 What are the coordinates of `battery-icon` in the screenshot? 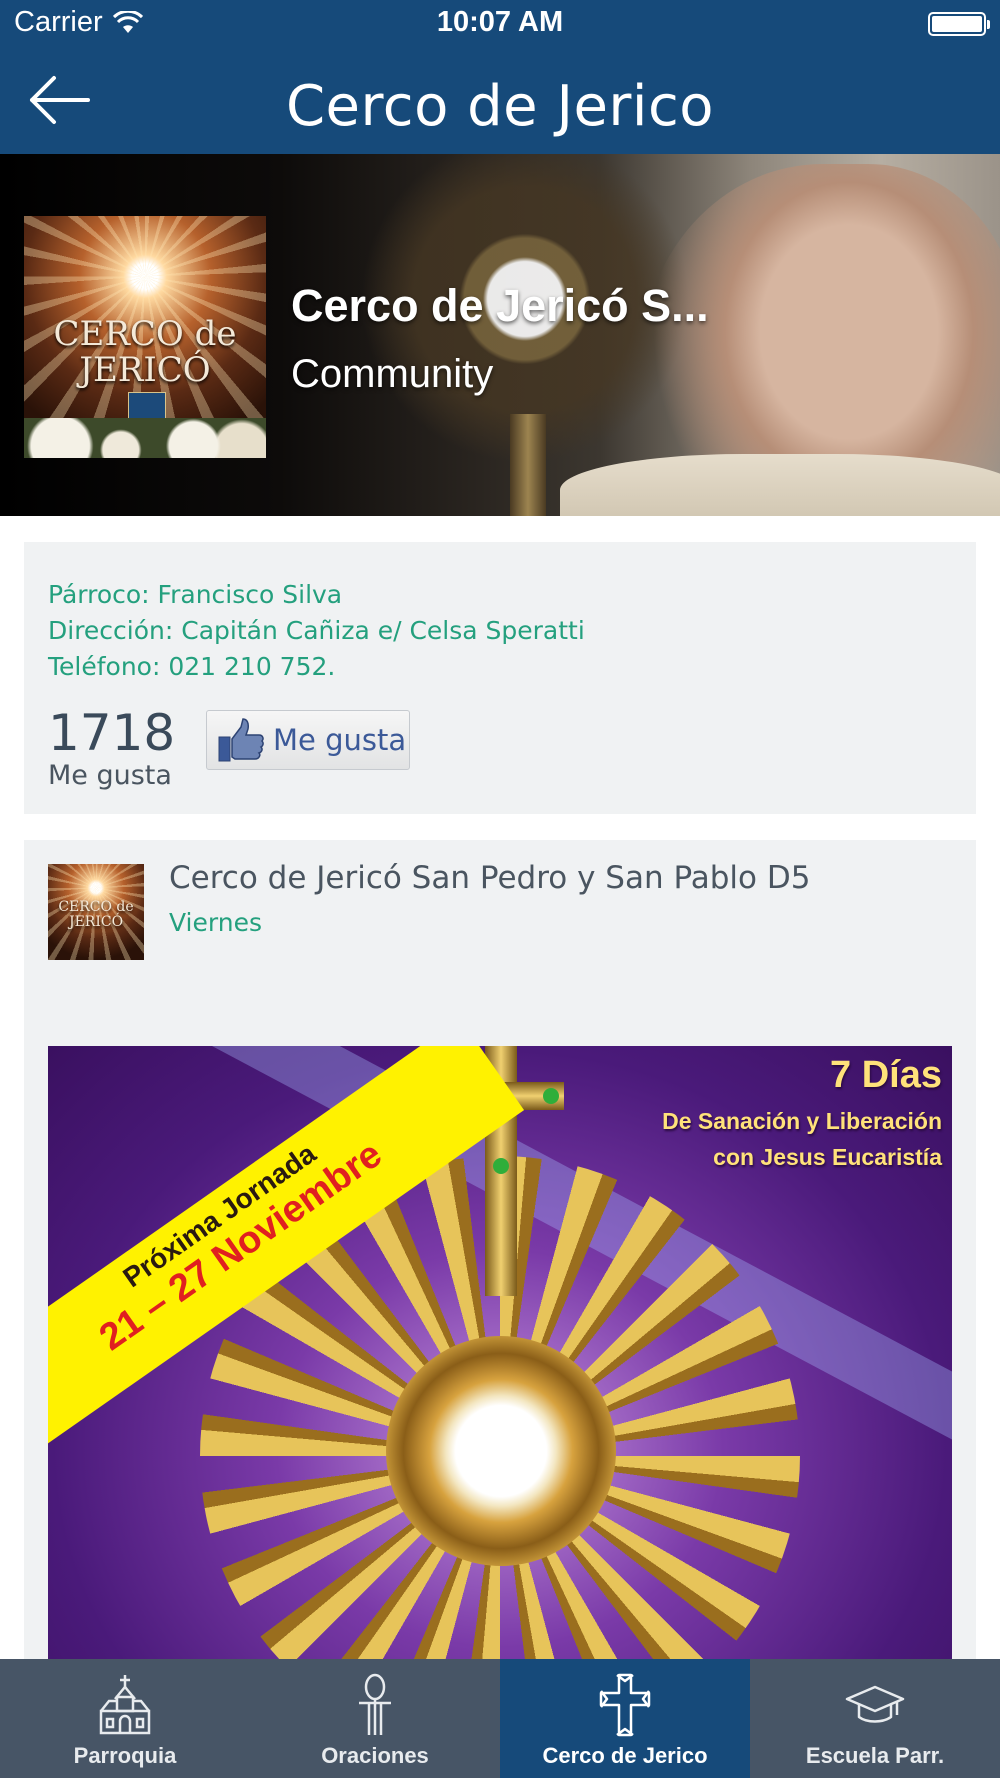 It's located at (959, 24).